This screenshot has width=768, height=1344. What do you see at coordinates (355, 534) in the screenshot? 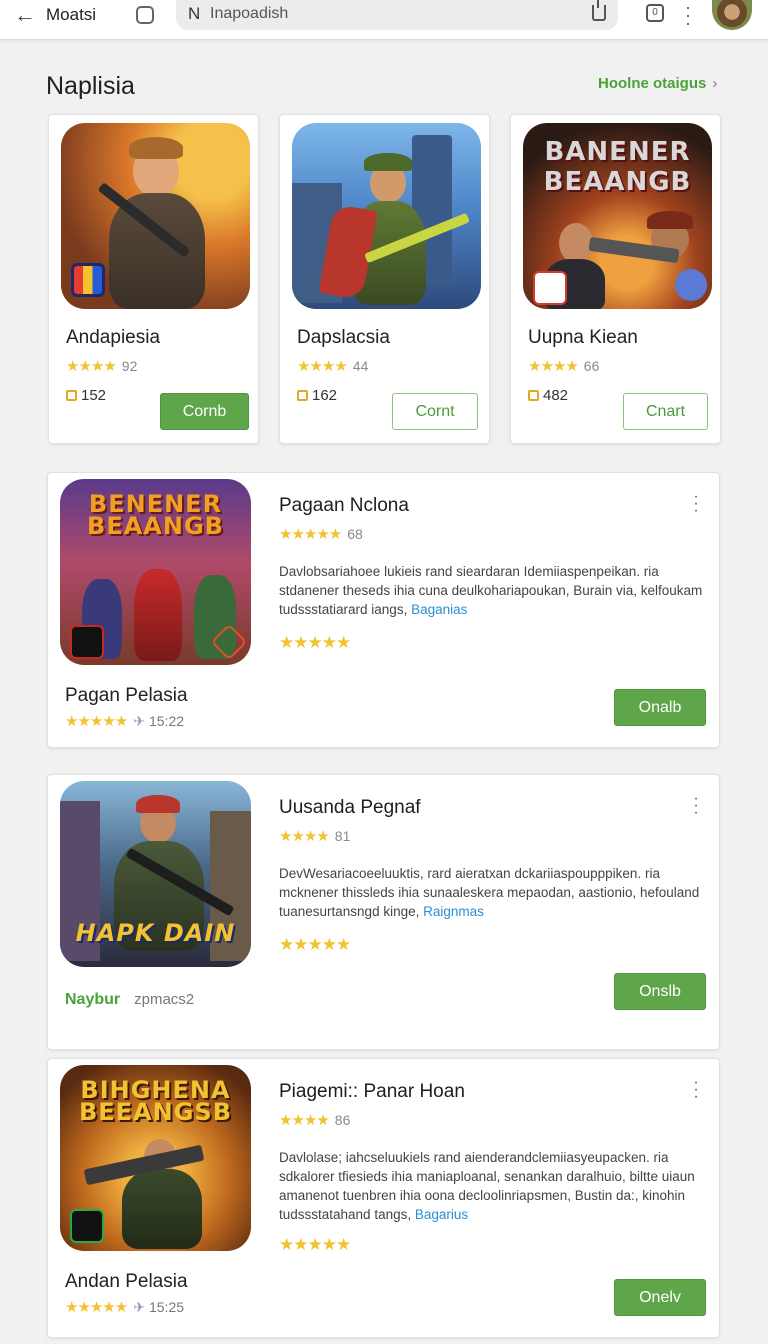
I see `rating-count: 68` at bounding box center [355, 534].